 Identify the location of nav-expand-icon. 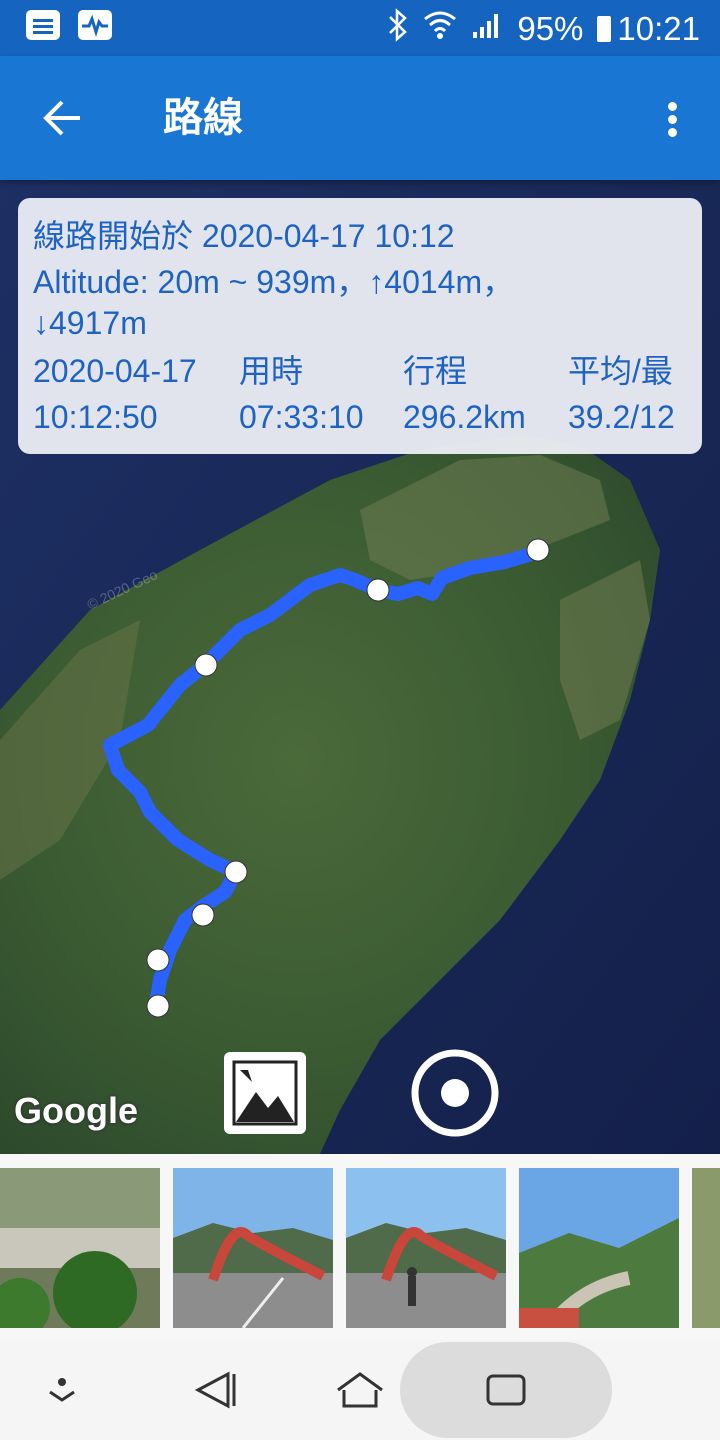
(62, 1390).